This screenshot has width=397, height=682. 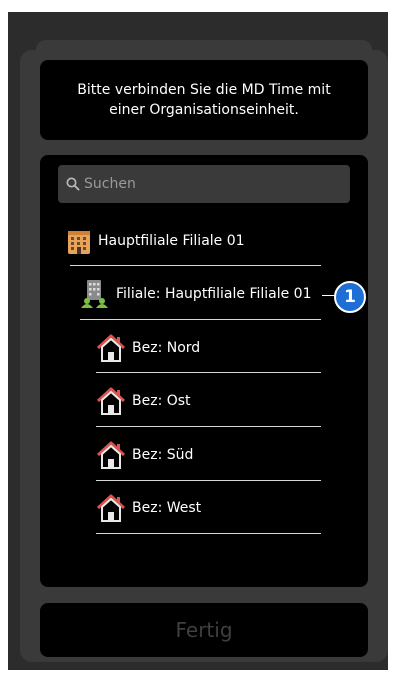 I want to click on tree-item-bez-ost: Bez: Ost, so click(x=143, y=401).